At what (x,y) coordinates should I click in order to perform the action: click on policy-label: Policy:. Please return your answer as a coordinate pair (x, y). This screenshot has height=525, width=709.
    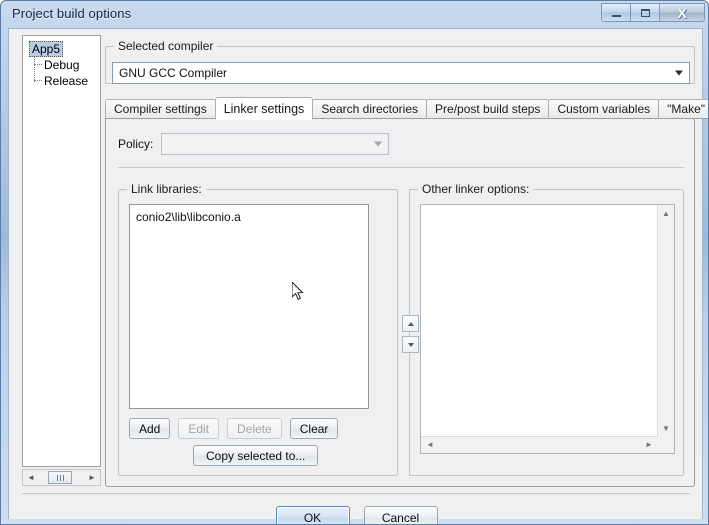
    Looking at the image, I should click on (136, 144).